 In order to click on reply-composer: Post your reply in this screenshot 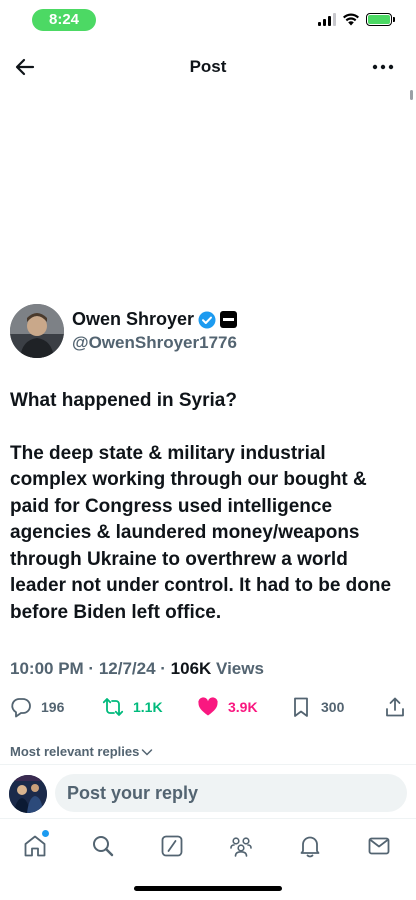, I will do `click(208, 793)`.